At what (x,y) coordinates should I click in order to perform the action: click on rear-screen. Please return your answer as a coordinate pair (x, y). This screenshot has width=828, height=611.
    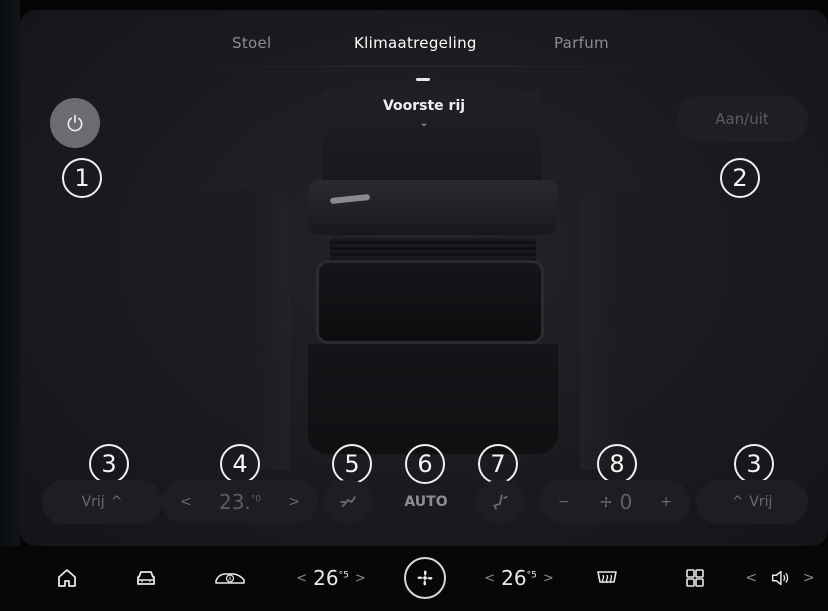
    Looking at the image, I should click on (430, 302).